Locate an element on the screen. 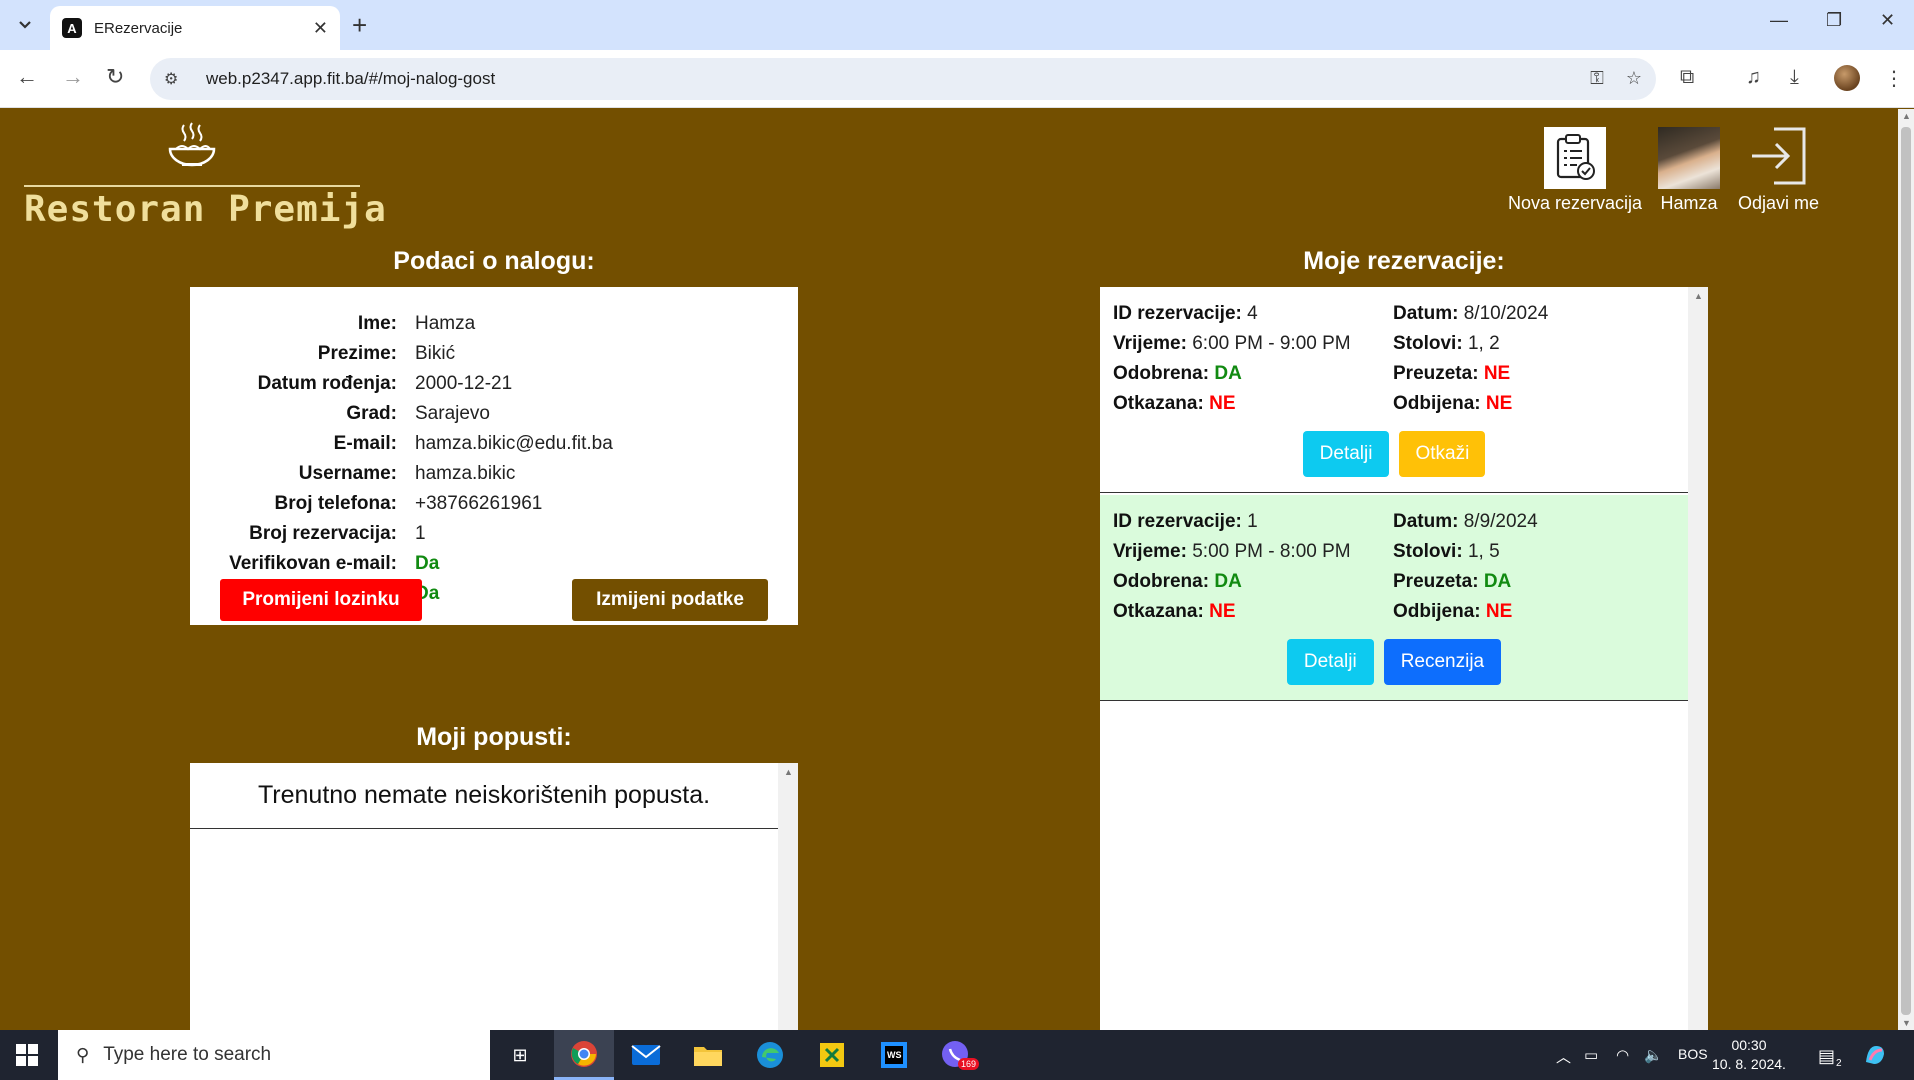 The image size is (1914, 1080). change-password-button: Promijeni lozinku is located at coordinates (321, 600).